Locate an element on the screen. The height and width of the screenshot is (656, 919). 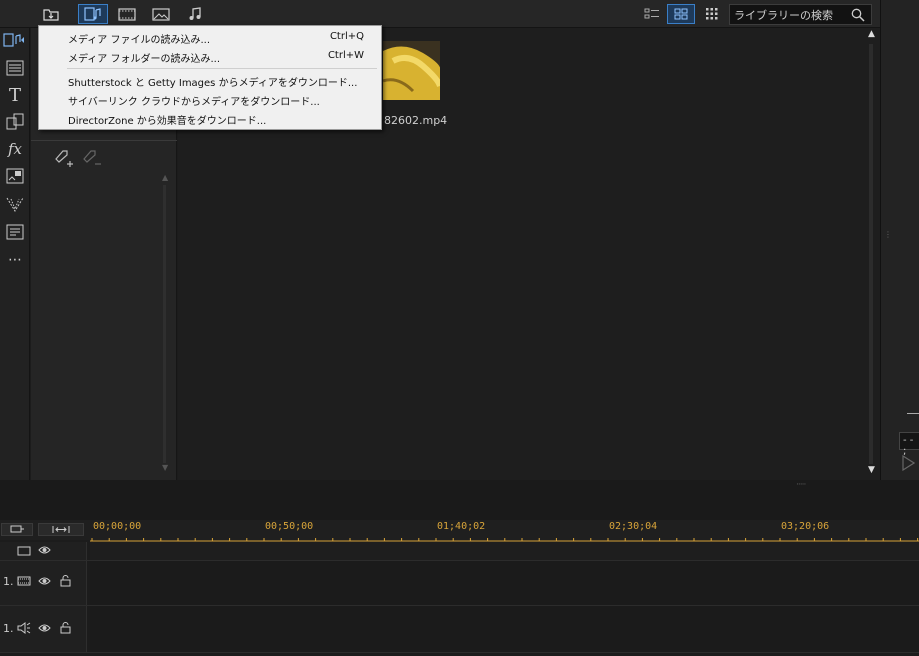
library-scrollbar: ▲ ▼ is located at coordinates (871, 254).